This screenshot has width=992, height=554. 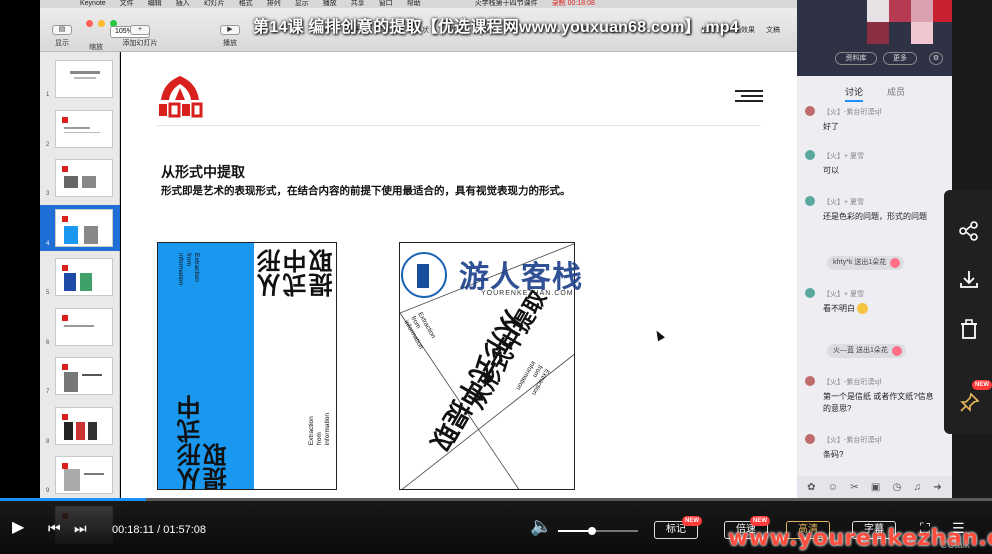 What do you see at coordinates (133, 530) in the screenshot?
I see `current-time: 00:18:11` at bounding box center [133, 530].